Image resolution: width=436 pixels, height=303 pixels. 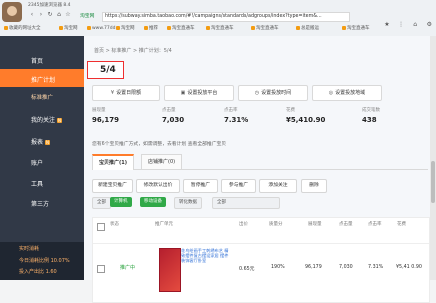 What do you see at coordinates (106, 120) in the screenshot?
I see `stat-value: 96,179` at bounding box center [106, 120].